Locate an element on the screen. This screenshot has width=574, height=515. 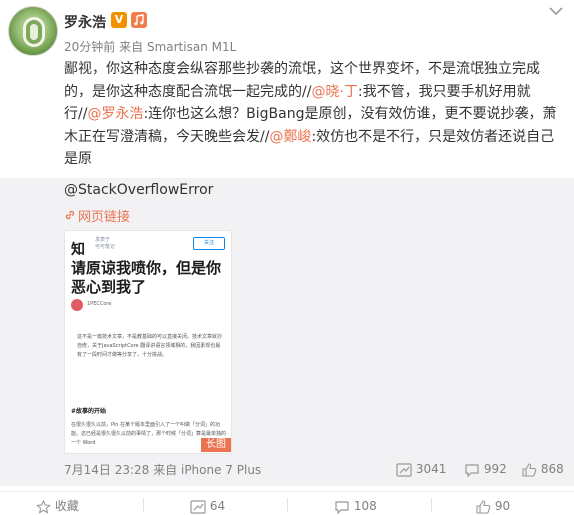
mention-link: @鄭峻 is located at coordinates (290, 137).